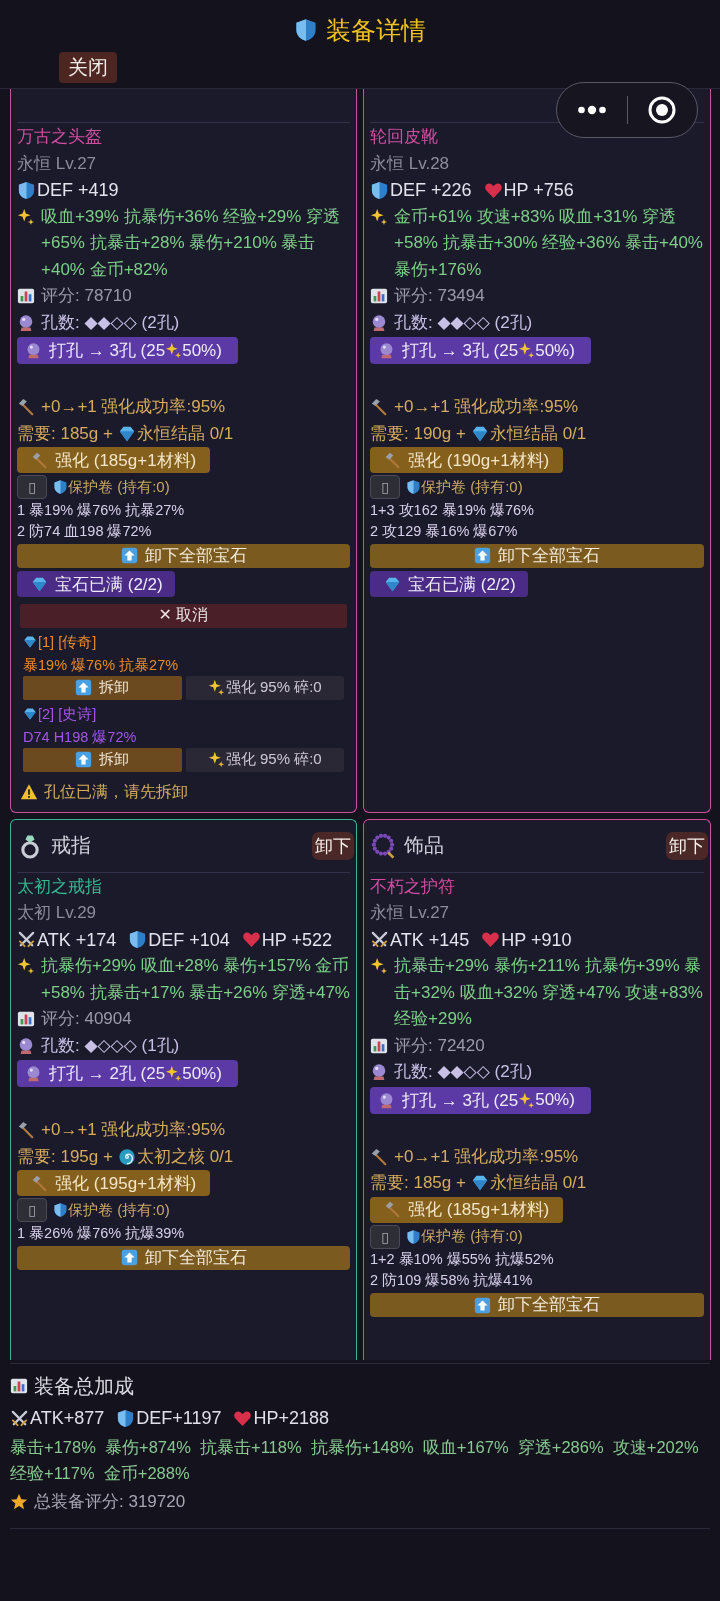 This screenshot has height=1601, width=720. I want to click on gem-stats: D74 H198 爆72%, so click(80, 737).